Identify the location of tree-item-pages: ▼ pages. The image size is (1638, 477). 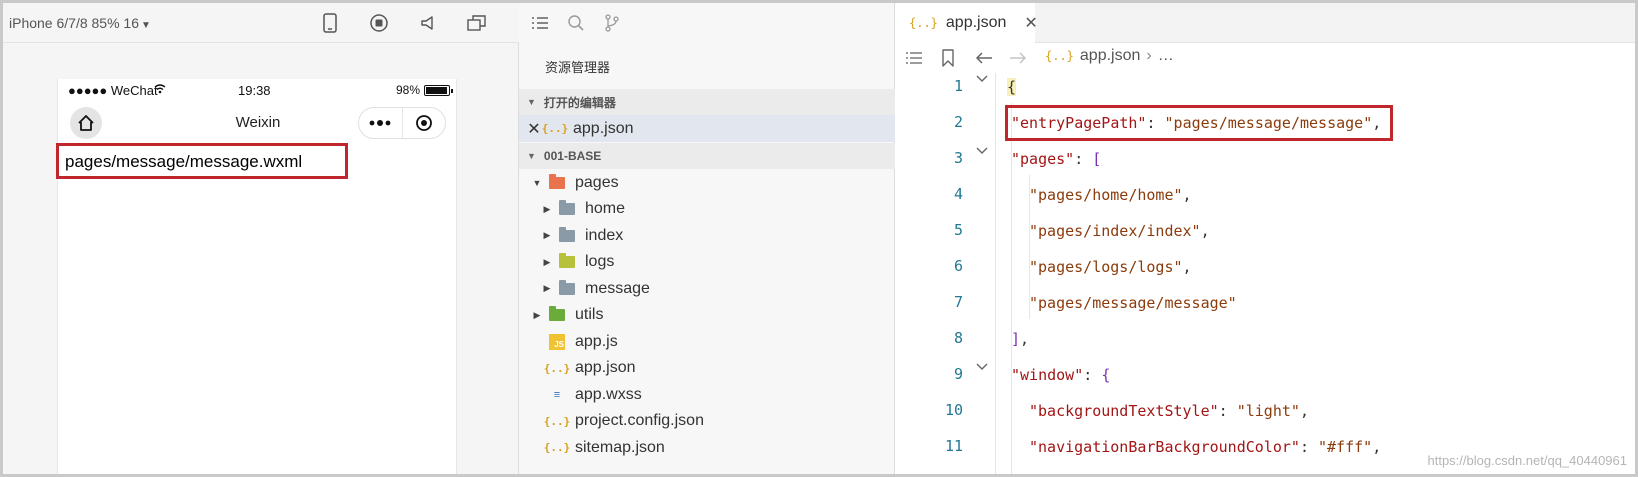
(707, 182).